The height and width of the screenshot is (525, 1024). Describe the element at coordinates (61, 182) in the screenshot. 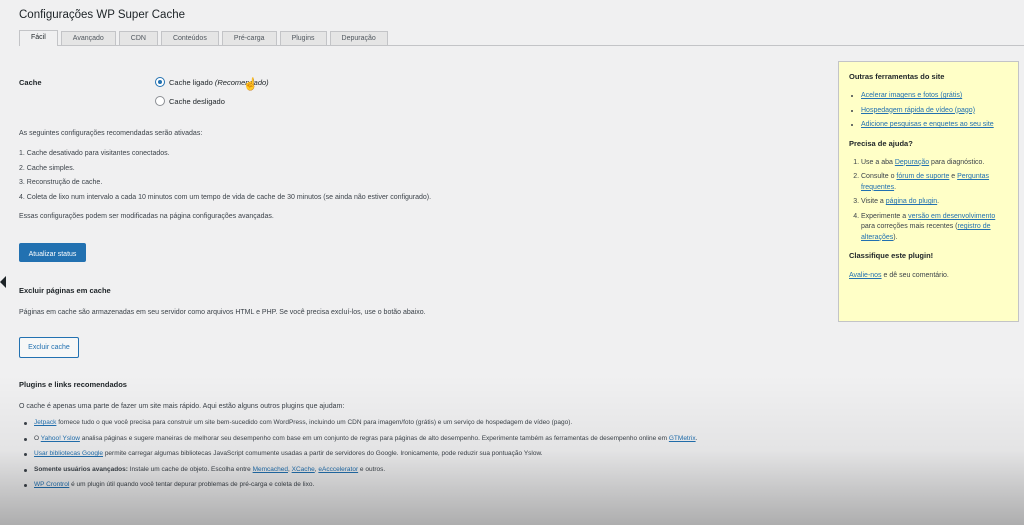

I see `list-item: 3. Reconstrução de cache.` at that location.